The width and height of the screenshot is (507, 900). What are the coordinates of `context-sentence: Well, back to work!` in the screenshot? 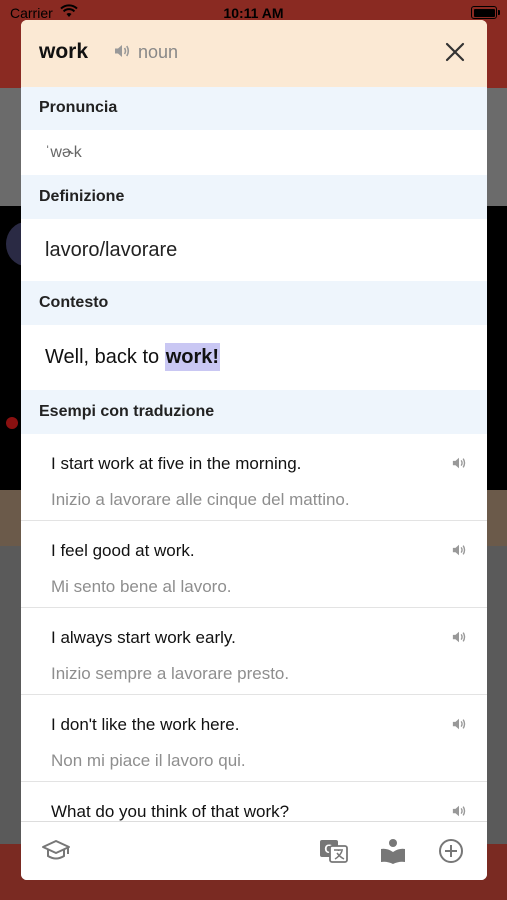 It's located at (254, 357).